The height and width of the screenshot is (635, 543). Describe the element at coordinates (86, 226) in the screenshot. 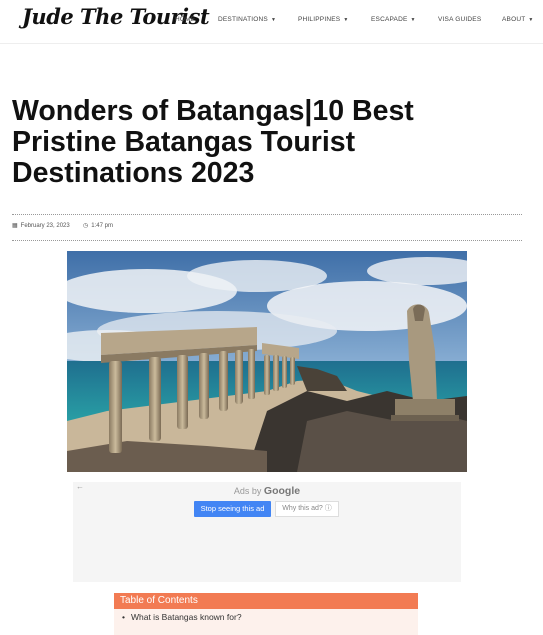

I see `clock-icon: ◷` at that location.